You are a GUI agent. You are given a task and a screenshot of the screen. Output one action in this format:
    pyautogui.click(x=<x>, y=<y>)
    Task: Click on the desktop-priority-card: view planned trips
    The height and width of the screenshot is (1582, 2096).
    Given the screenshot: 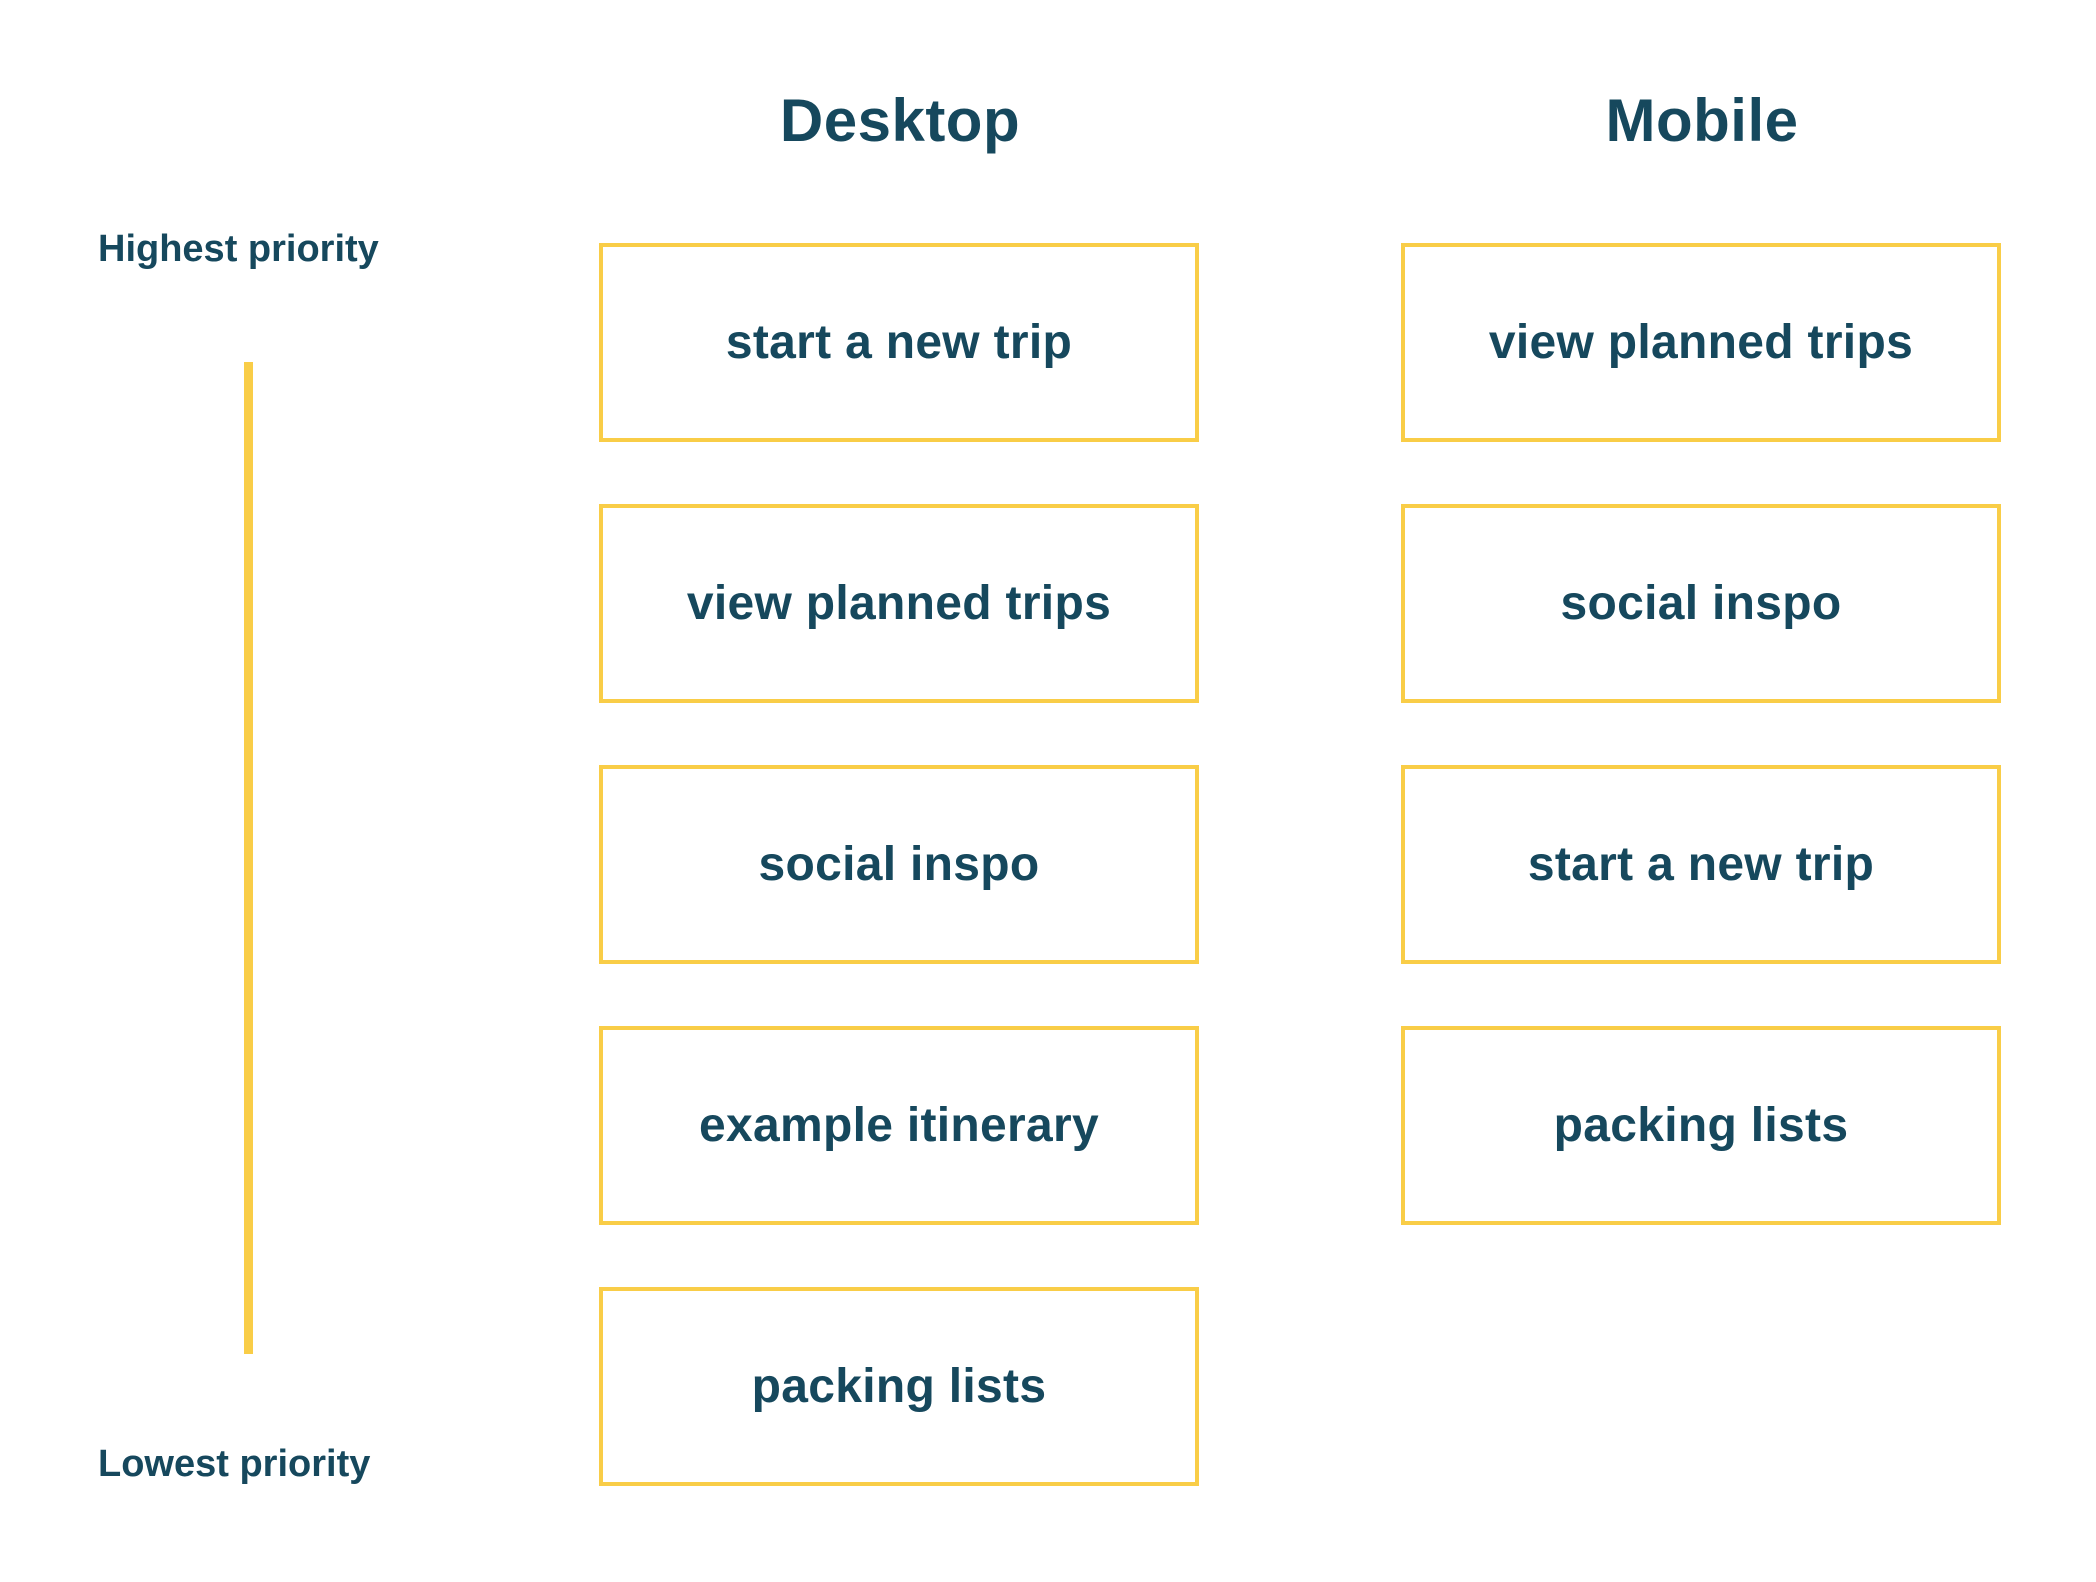 What is the action you would take?
    pyautogui.click(x=899, y=603)
    